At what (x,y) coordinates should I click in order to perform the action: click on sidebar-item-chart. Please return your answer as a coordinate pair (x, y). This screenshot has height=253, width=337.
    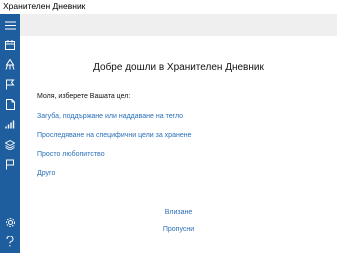
    Looking at the image, I should click on (10, 124).